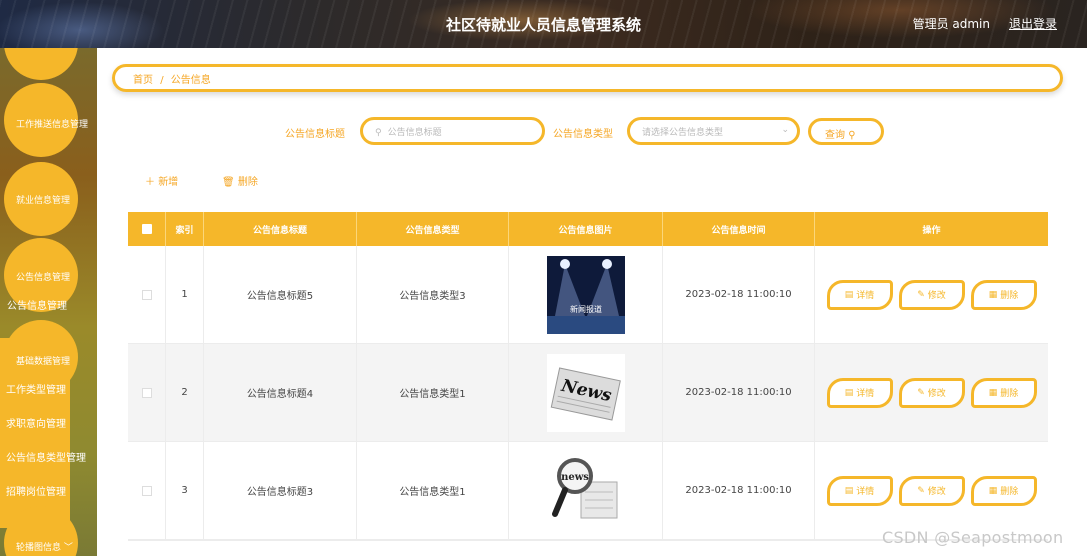  I want to click on top-header: 社区待就业人员信息管理系统 管理员 admin 退出登录, so click(543, 24).